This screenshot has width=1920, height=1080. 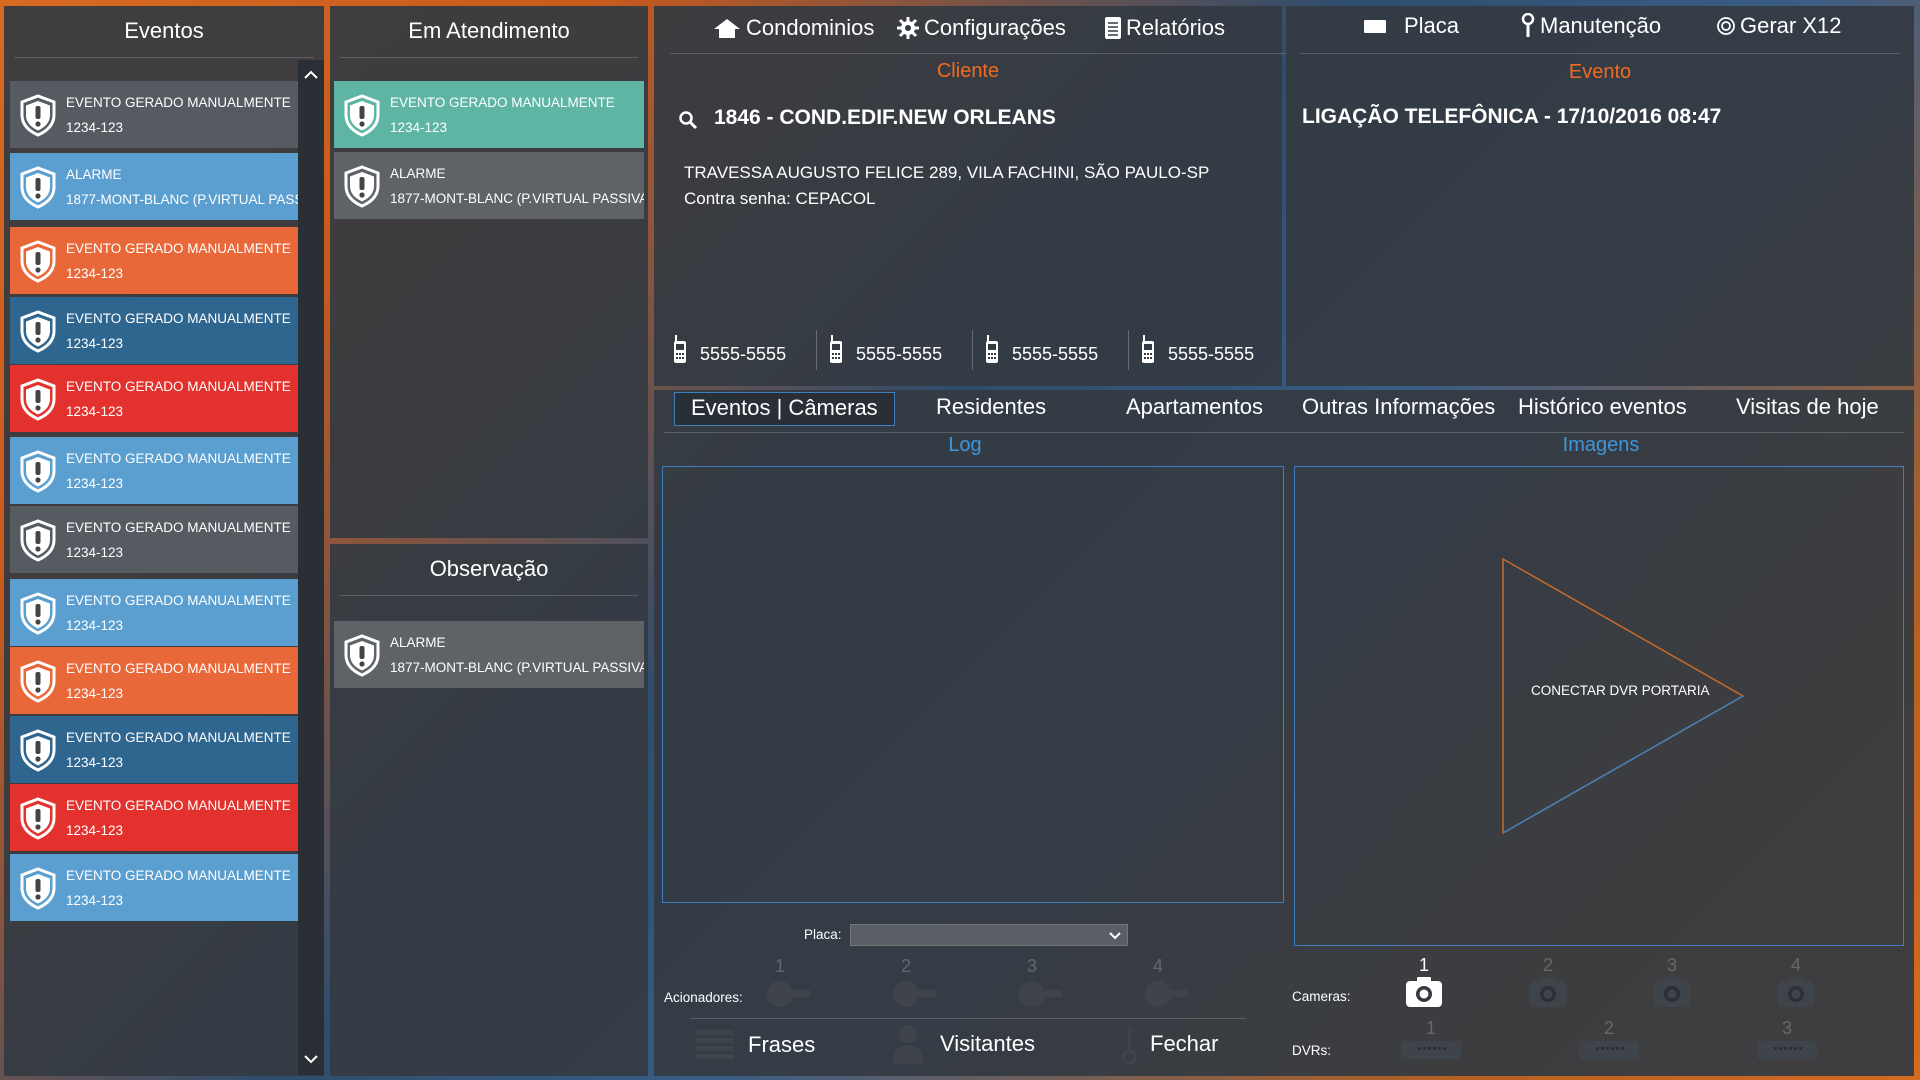 What do you see at coordinates (311, 1059) in the screenshot?
I see `scroll-down-icon` at bounding box center [311, 1059].